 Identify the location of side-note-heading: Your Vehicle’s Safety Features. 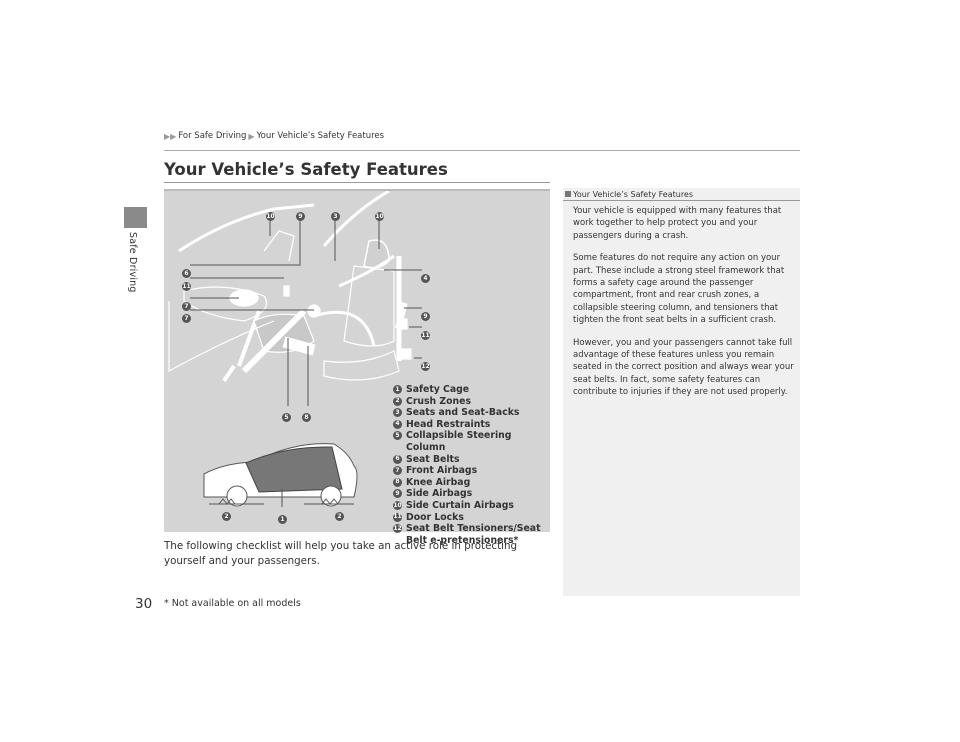
(681, 194).